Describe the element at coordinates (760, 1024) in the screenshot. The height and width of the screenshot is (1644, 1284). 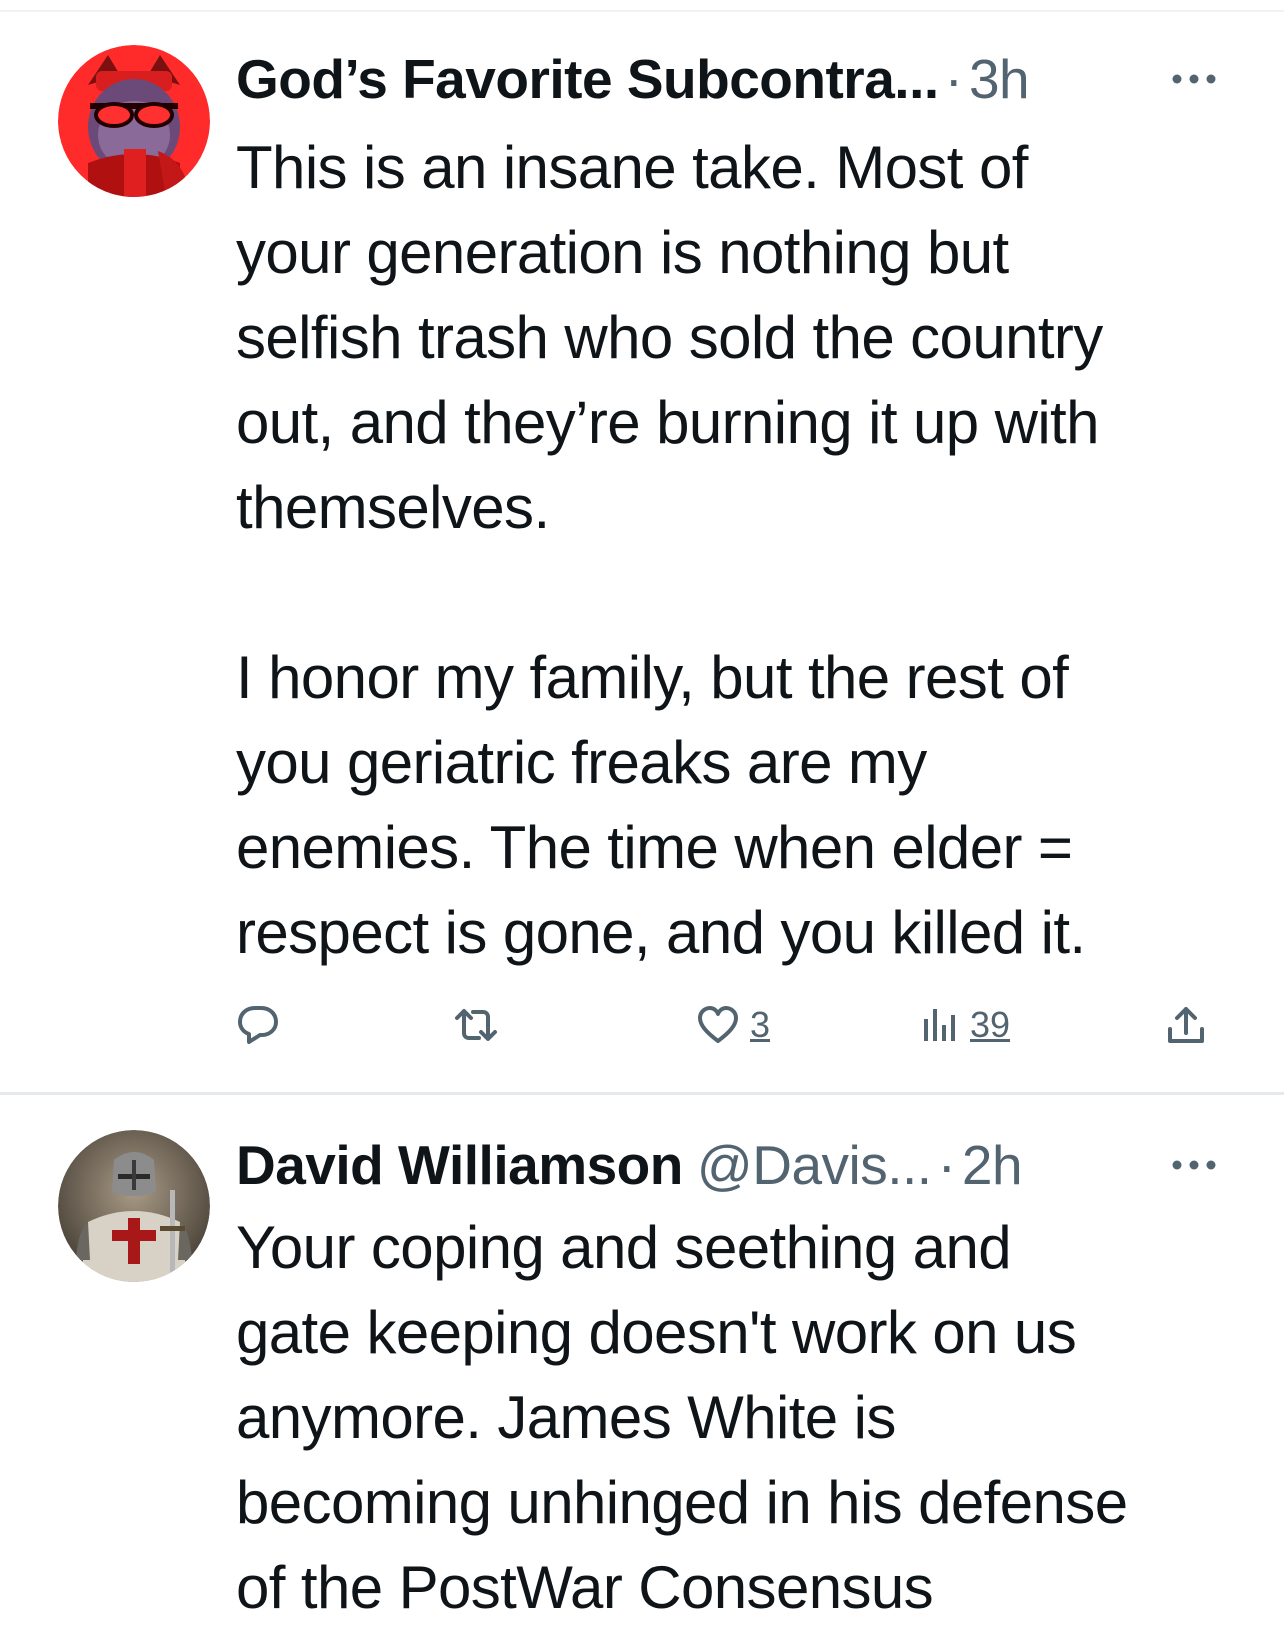
I see `like-count: 3` at that location.